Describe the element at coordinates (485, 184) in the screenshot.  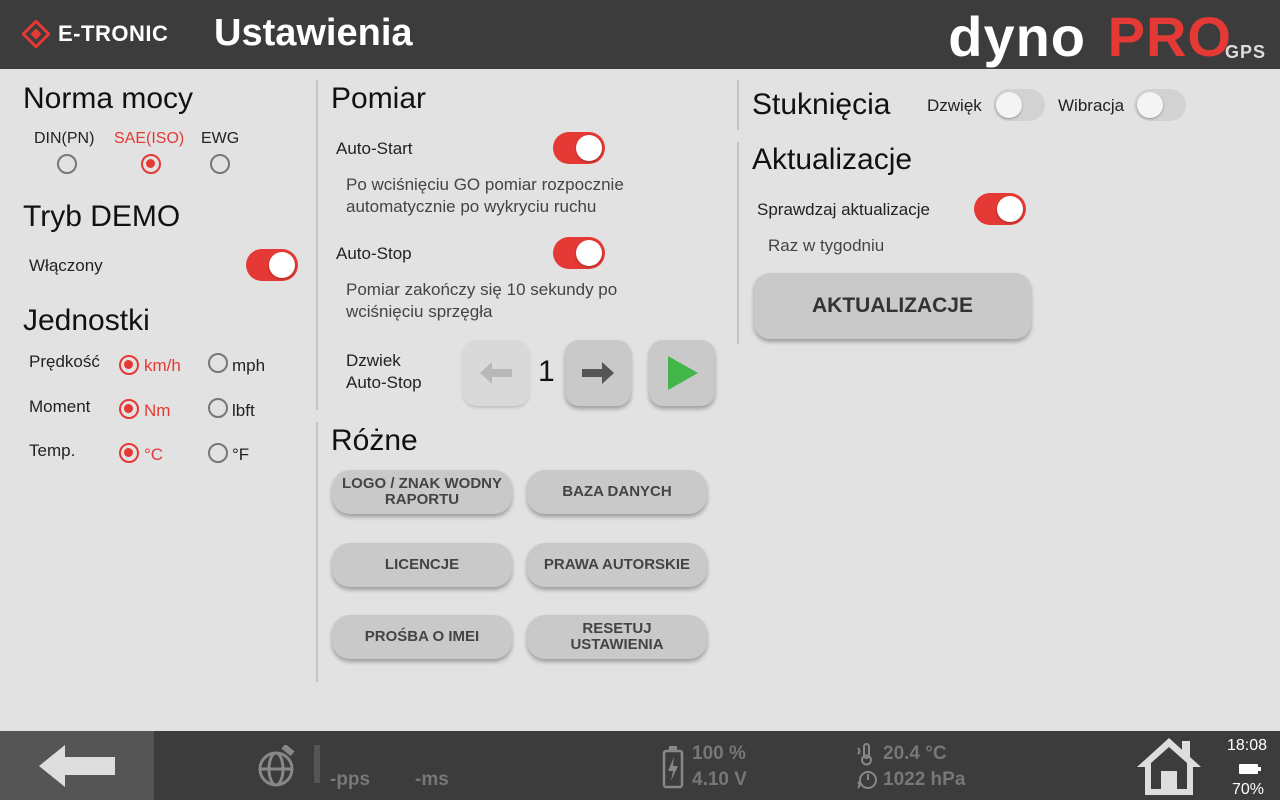
I see `autostart-description-1: Po wciśnięciu GO pomiar rozpocznie` at that location.